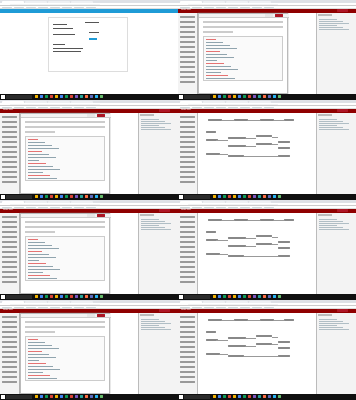 The image size is (356, 400). I want to click on taskbar-search-input, so click(19, 297).